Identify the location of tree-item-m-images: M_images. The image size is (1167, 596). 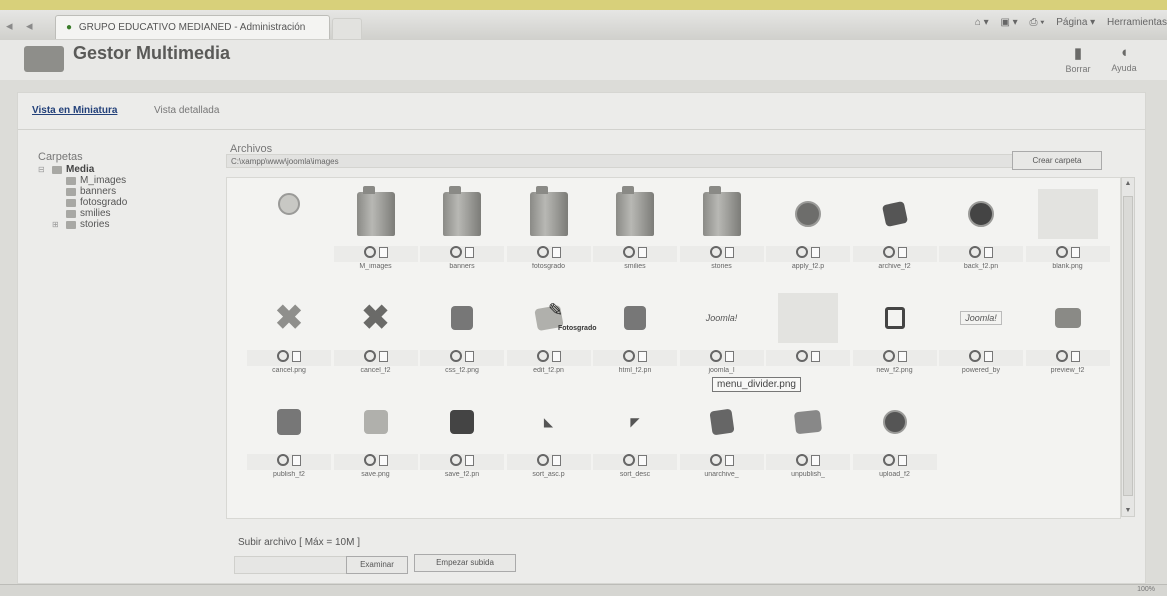
(82, 180).